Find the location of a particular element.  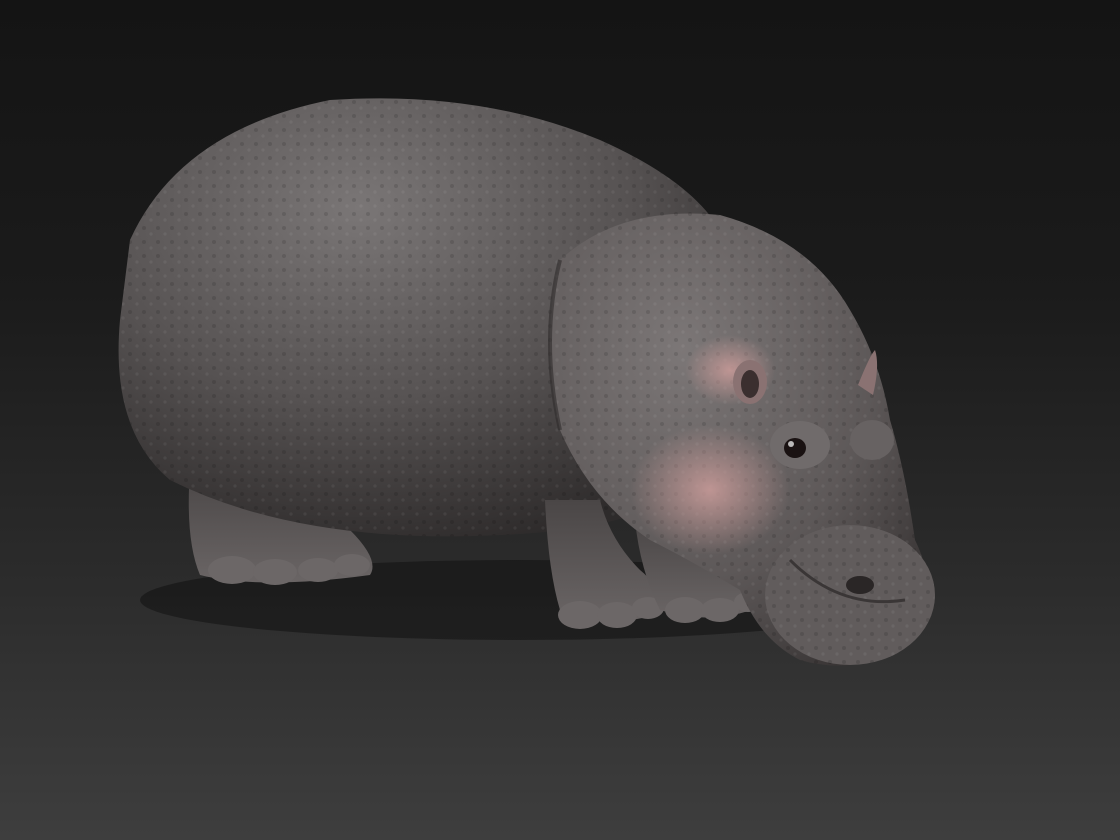

forehead-bump is located at coordinates (872, 440).